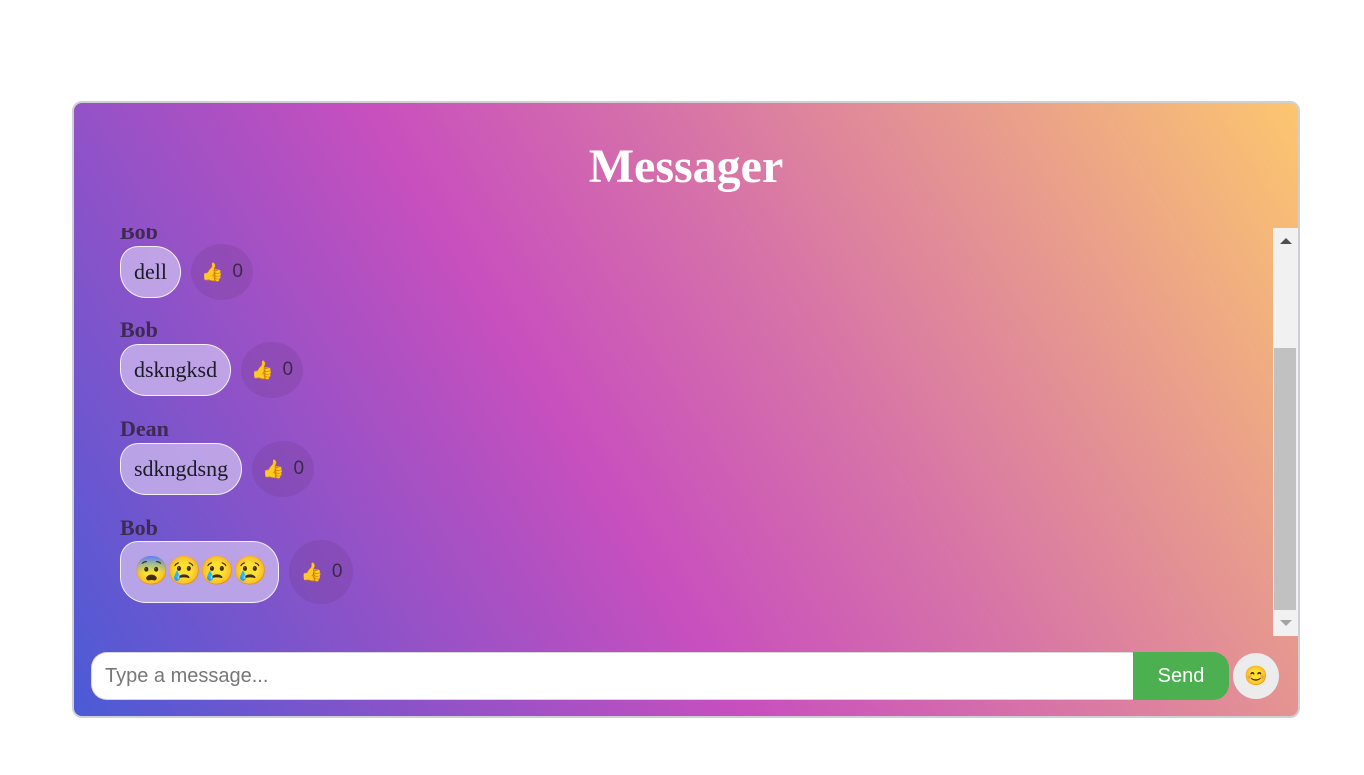 This screenshot has width=1364, height=775. Describe the element at coordinates (200, 572) in the screenshot. I see `message-bubble: 😨😢😢😢` at that location.